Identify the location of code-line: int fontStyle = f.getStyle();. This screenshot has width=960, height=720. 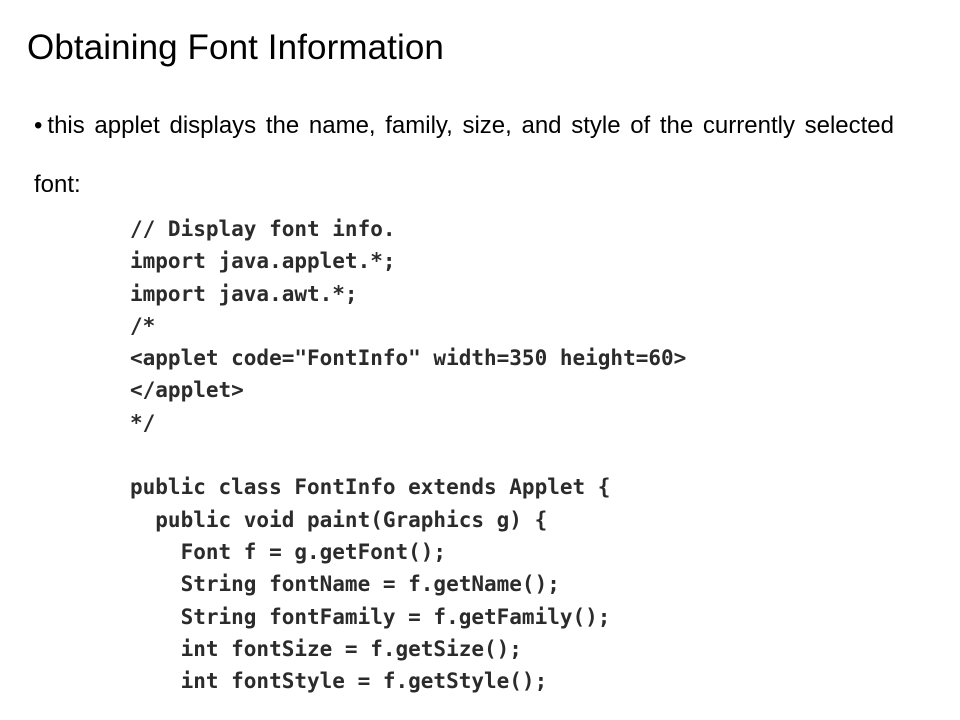
(339, 681).